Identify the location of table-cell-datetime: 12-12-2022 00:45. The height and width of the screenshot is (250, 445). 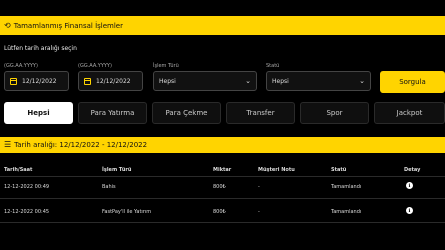
(27, 212).